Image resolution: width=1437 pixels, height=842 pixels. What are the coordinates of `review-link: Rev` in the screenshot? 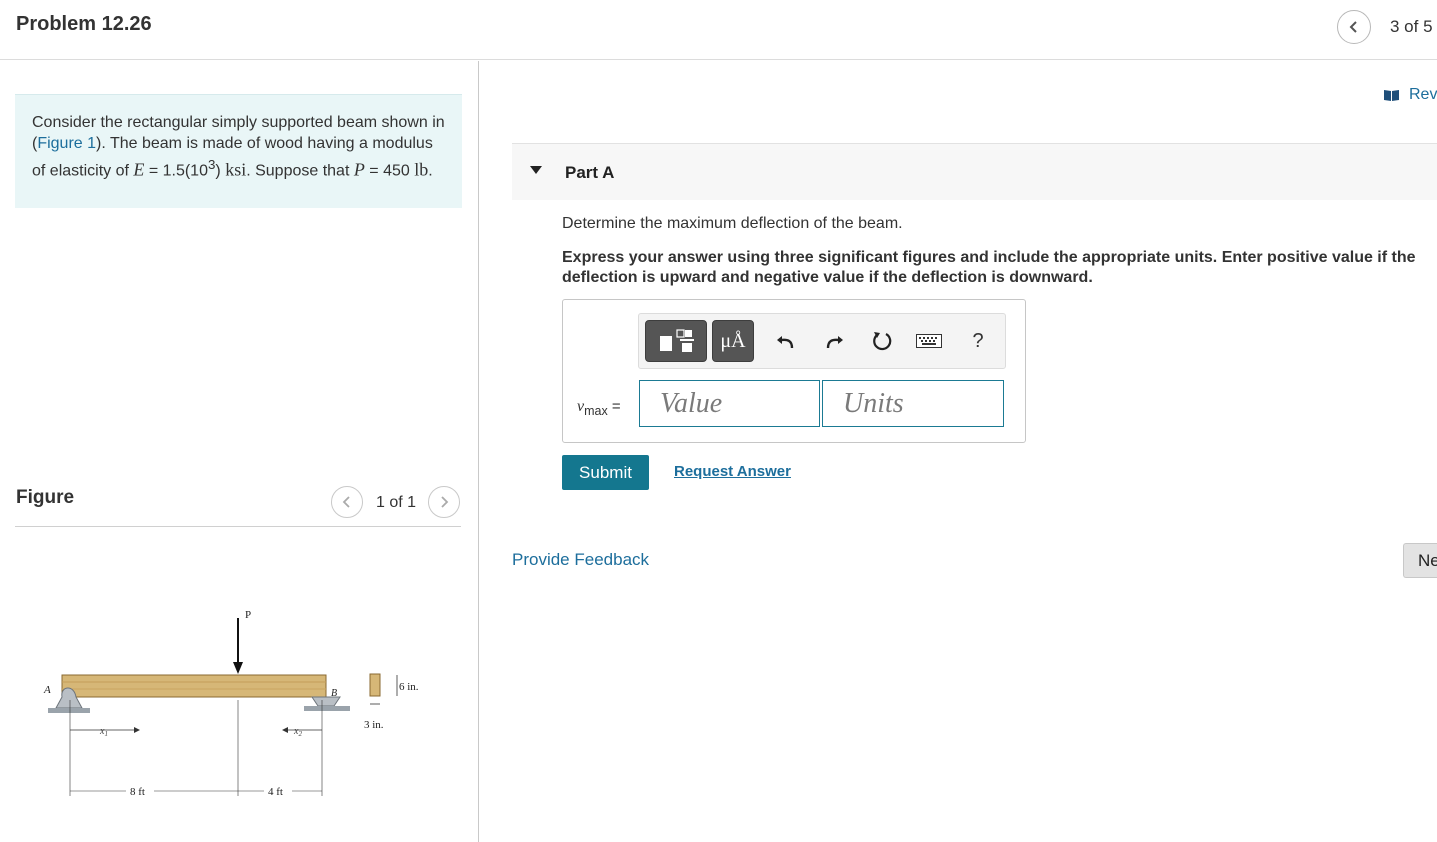 It's located at (1410, 95).